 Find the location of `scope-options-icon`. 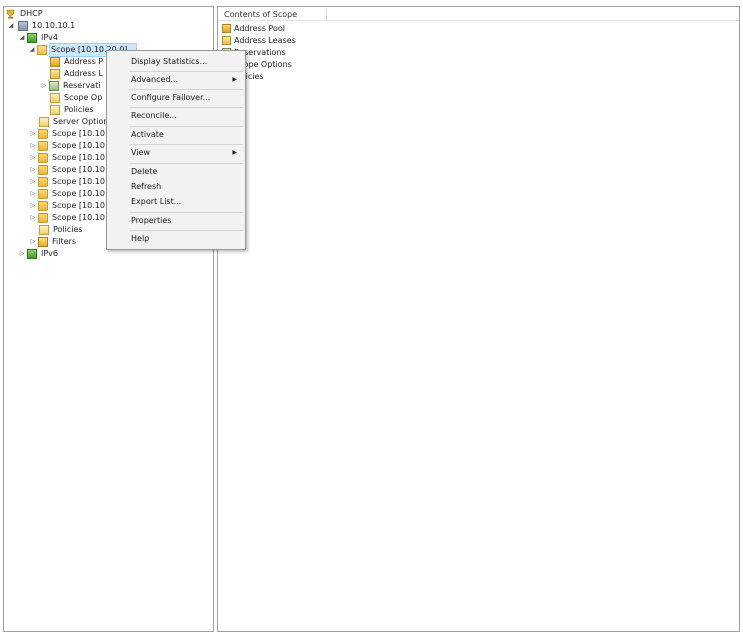

scope-options-icon is located at coordinates (55, 98).